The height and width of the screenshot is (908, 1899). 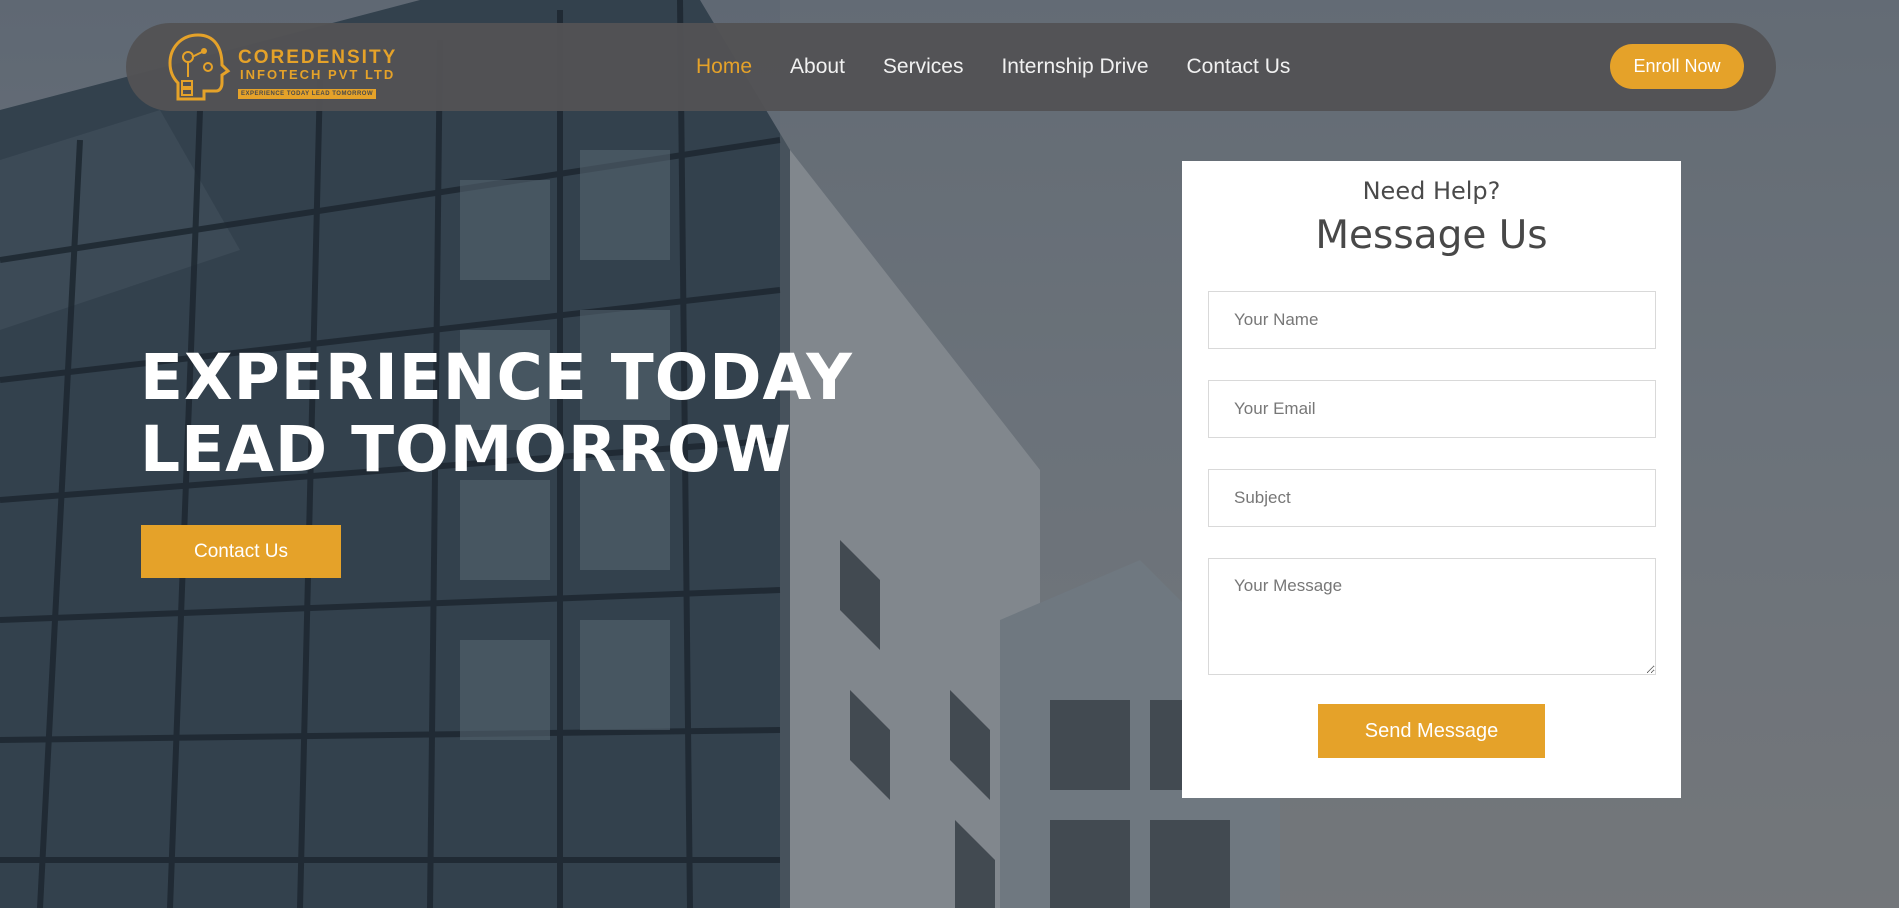 I want to click on nav-item-internship-drive: Internship Drive, so click(x=1074, y=67).